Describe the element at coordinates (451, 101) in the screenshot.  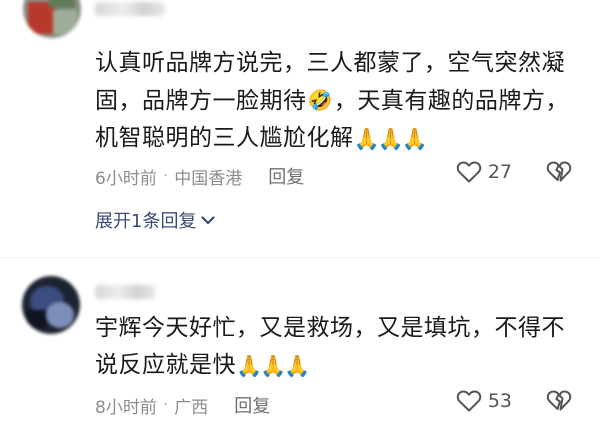
I see `comment-text-segment: ，天真有趣的品牌方，` at that location.